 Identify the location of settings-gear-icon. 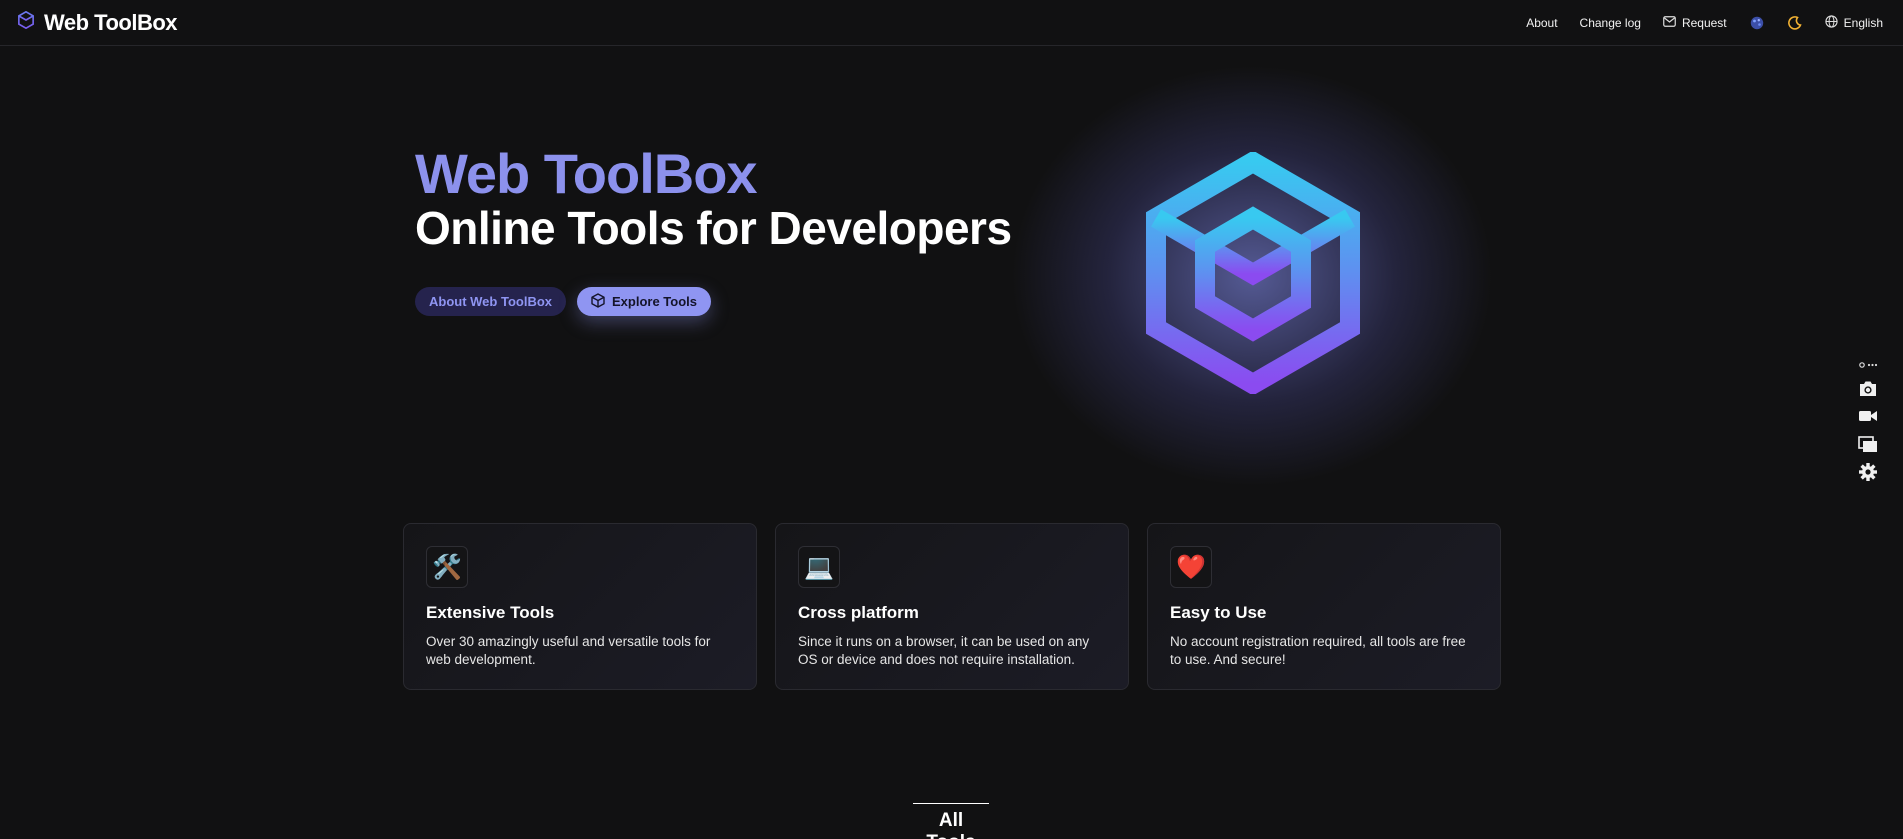
(1868, 472).